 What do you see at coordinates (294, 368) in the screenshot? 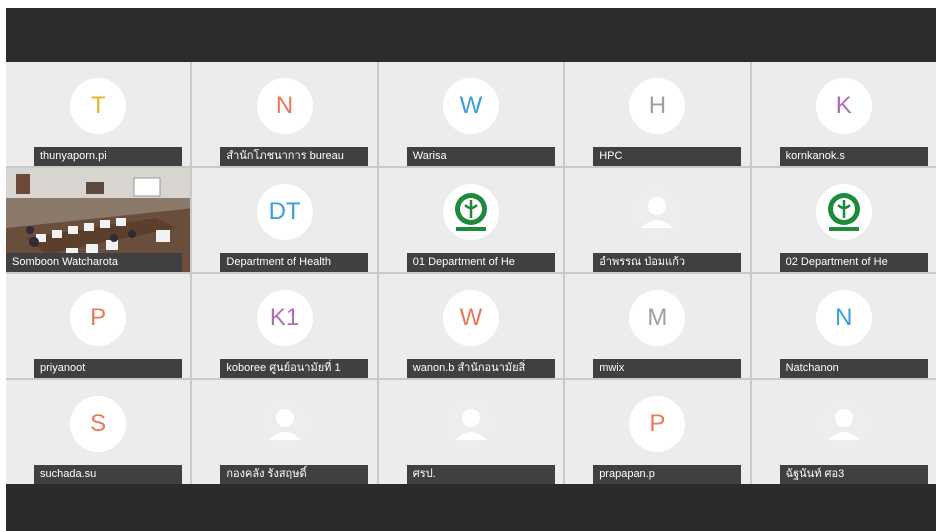
I see `participant-name: koboree ศูนย์อนามัยที่ 1` at bounding box center [294, 368].